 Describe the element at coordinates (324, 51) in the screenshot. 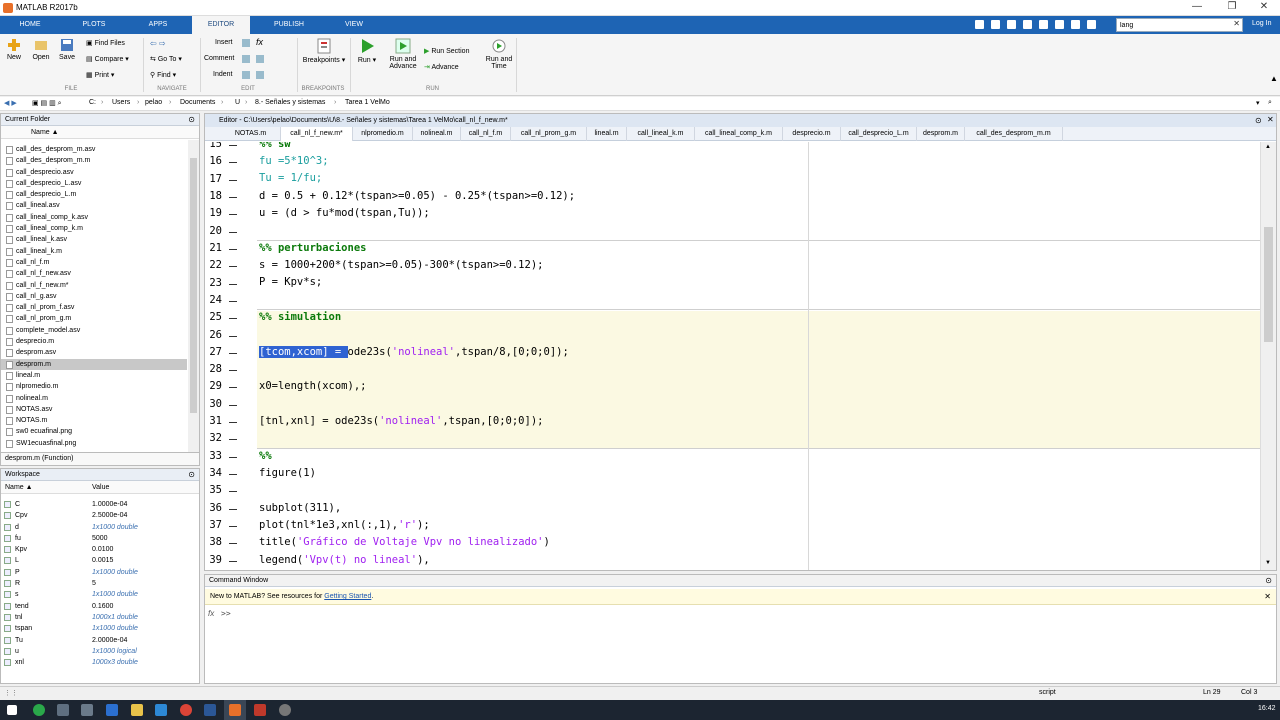

I see `breakpoints-button: Breakpoints ▾` at that location.